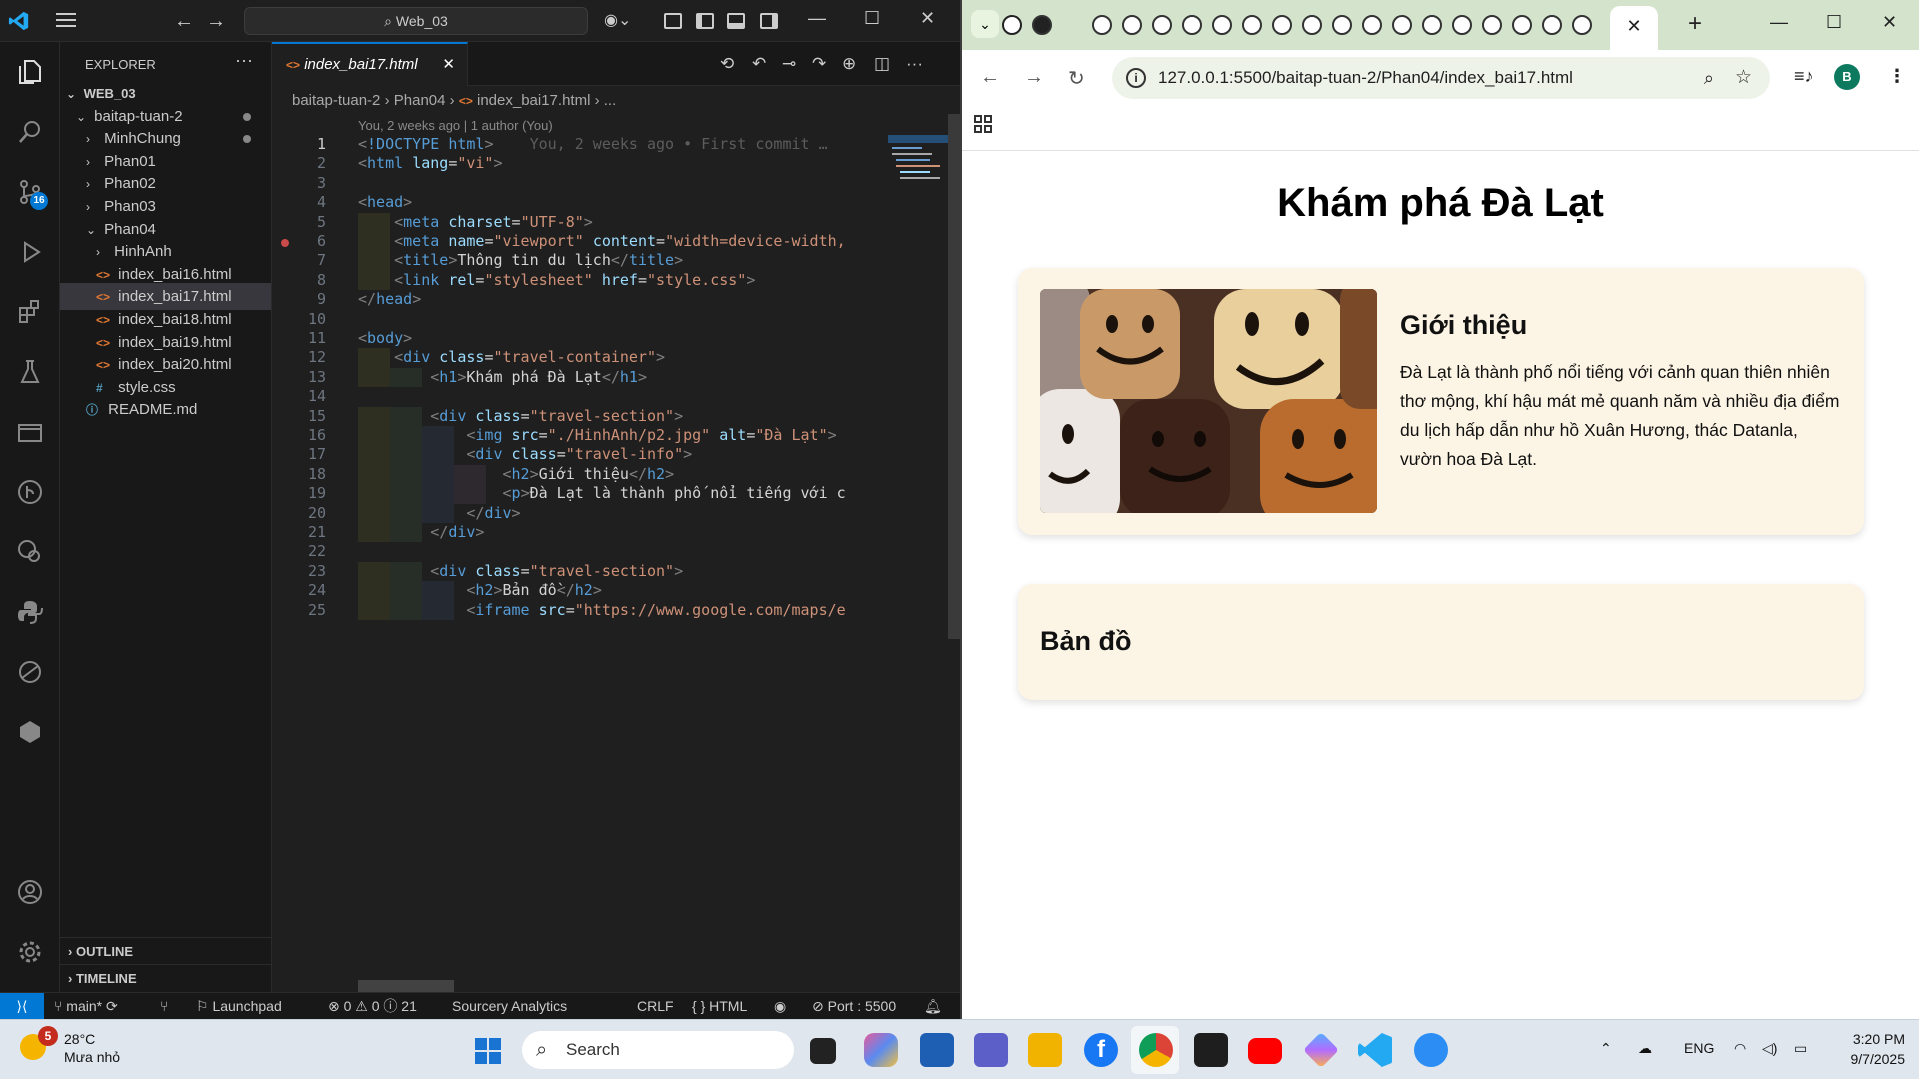 Image resolution: width=1919 pixels, height=1079 pixels. Describe the element at coordinates (30, 672) in the screenshot. I see `live-share-icon` at that location.